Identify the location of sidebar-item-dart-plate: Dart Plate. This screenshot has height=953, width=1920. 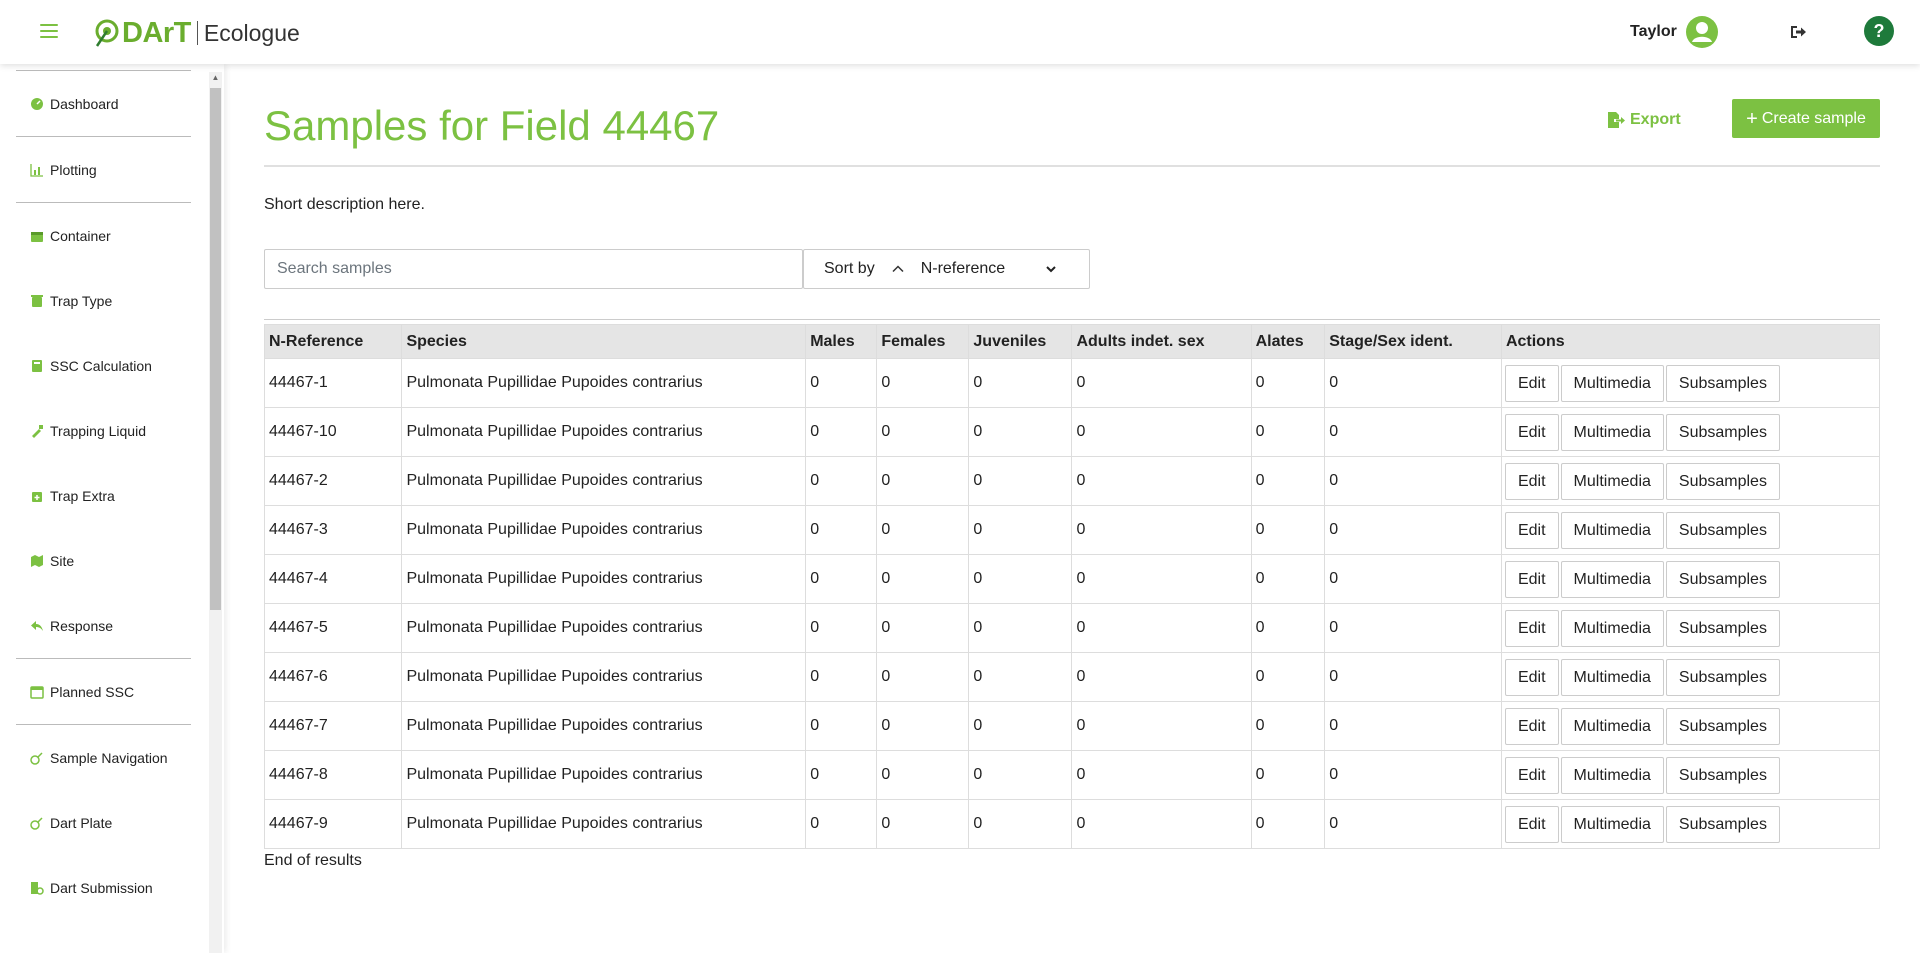
(103, 822).